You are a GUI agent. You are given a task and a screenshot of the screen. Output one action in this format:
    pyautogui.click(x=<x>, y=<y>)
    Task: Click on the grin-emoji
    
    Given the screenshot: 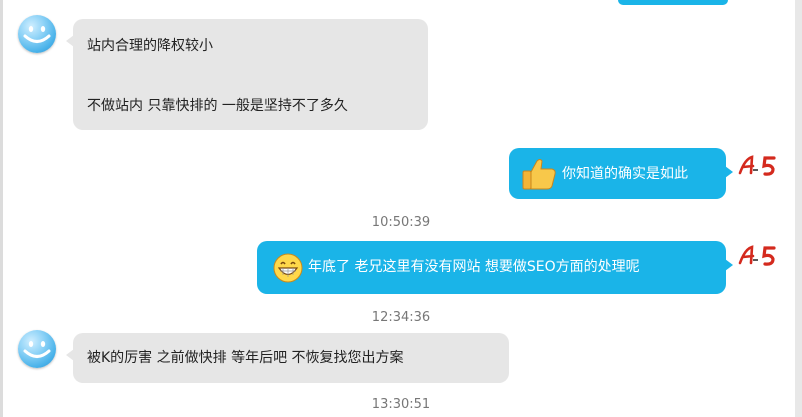 What is the action you would take?
    pyautogui.click(x=288, y=271)
    